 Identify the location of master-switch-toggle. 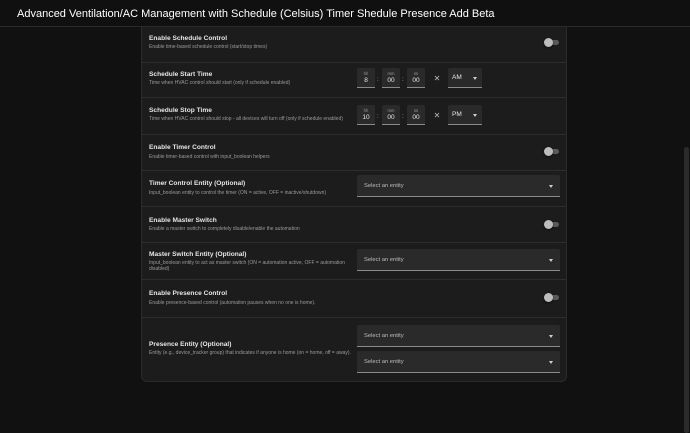
(552, 225).